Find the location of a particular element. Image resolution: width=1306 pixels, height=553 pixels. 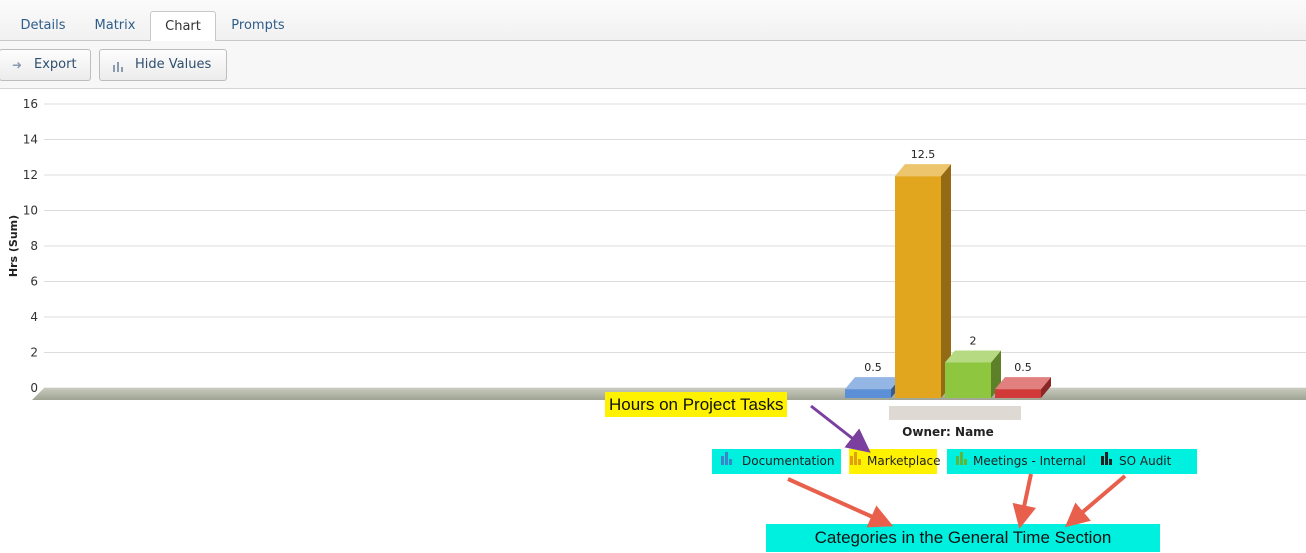

categories-callout: Categories in the General Time Section is located at coordinates (963, 538).